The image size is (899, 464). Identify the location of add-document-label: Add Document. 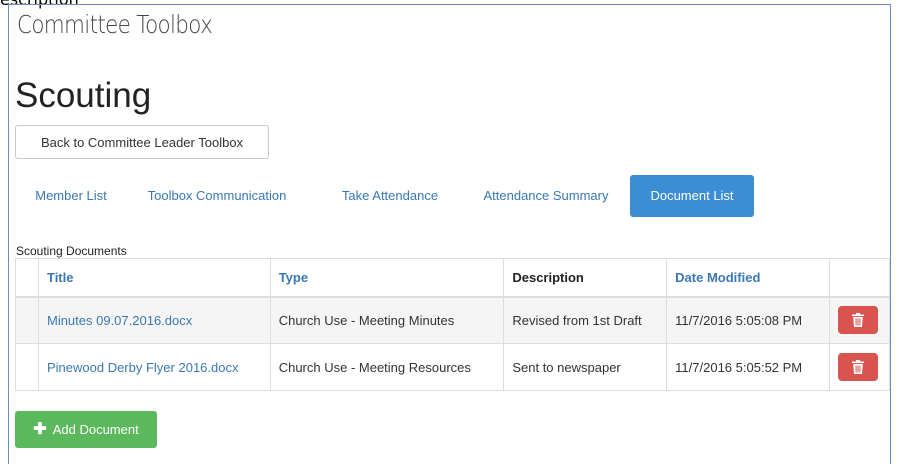
(95, 429).